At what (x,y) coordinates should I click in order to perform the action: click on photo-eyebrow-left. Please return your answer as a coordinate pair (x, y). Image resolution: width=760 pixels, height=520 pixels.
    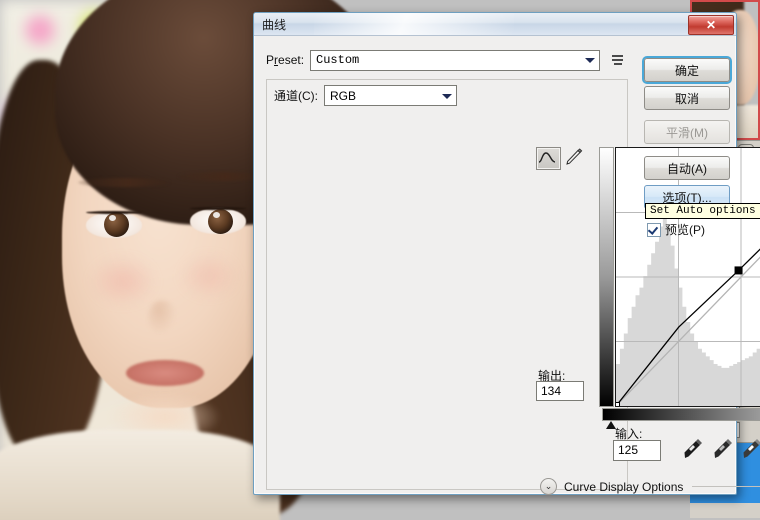
    Looking at the image, I should click on (124, 182).